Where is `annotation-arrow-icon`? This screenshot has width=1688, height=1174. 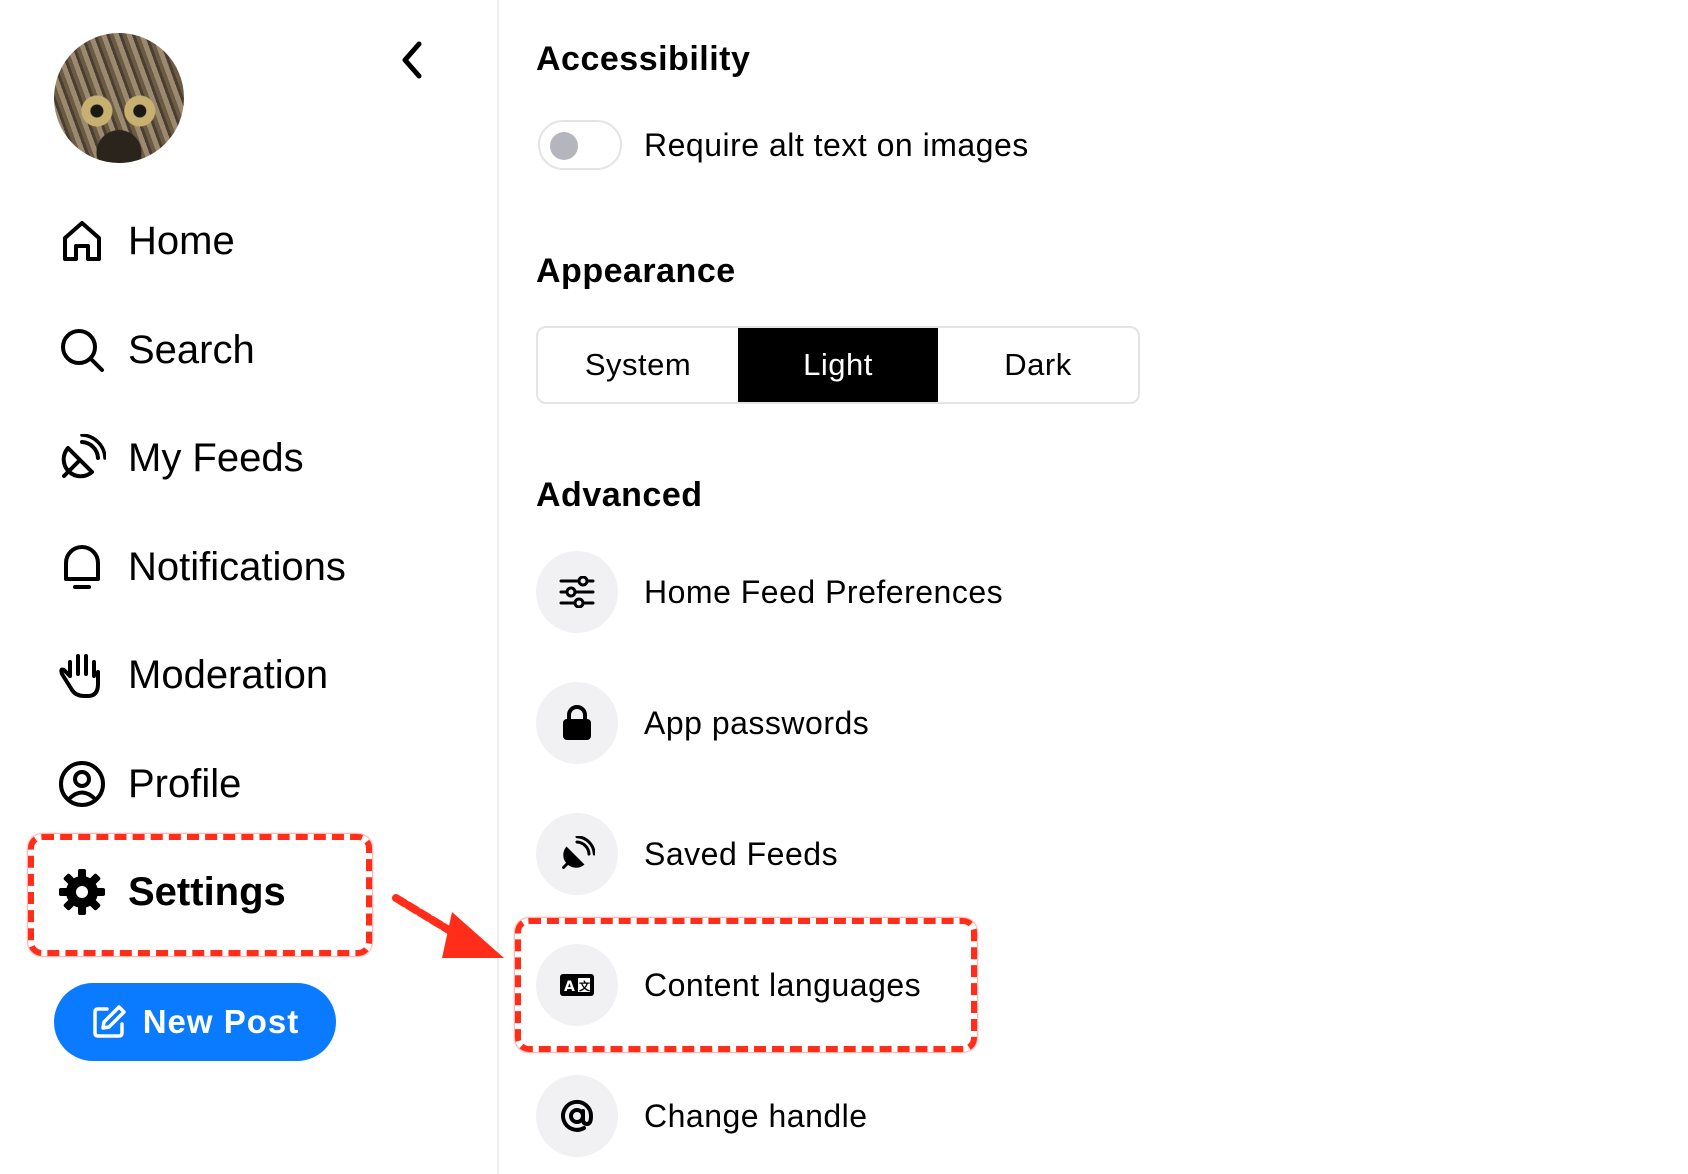
annotation-arrow-icon is located at coordinates (448, 926).